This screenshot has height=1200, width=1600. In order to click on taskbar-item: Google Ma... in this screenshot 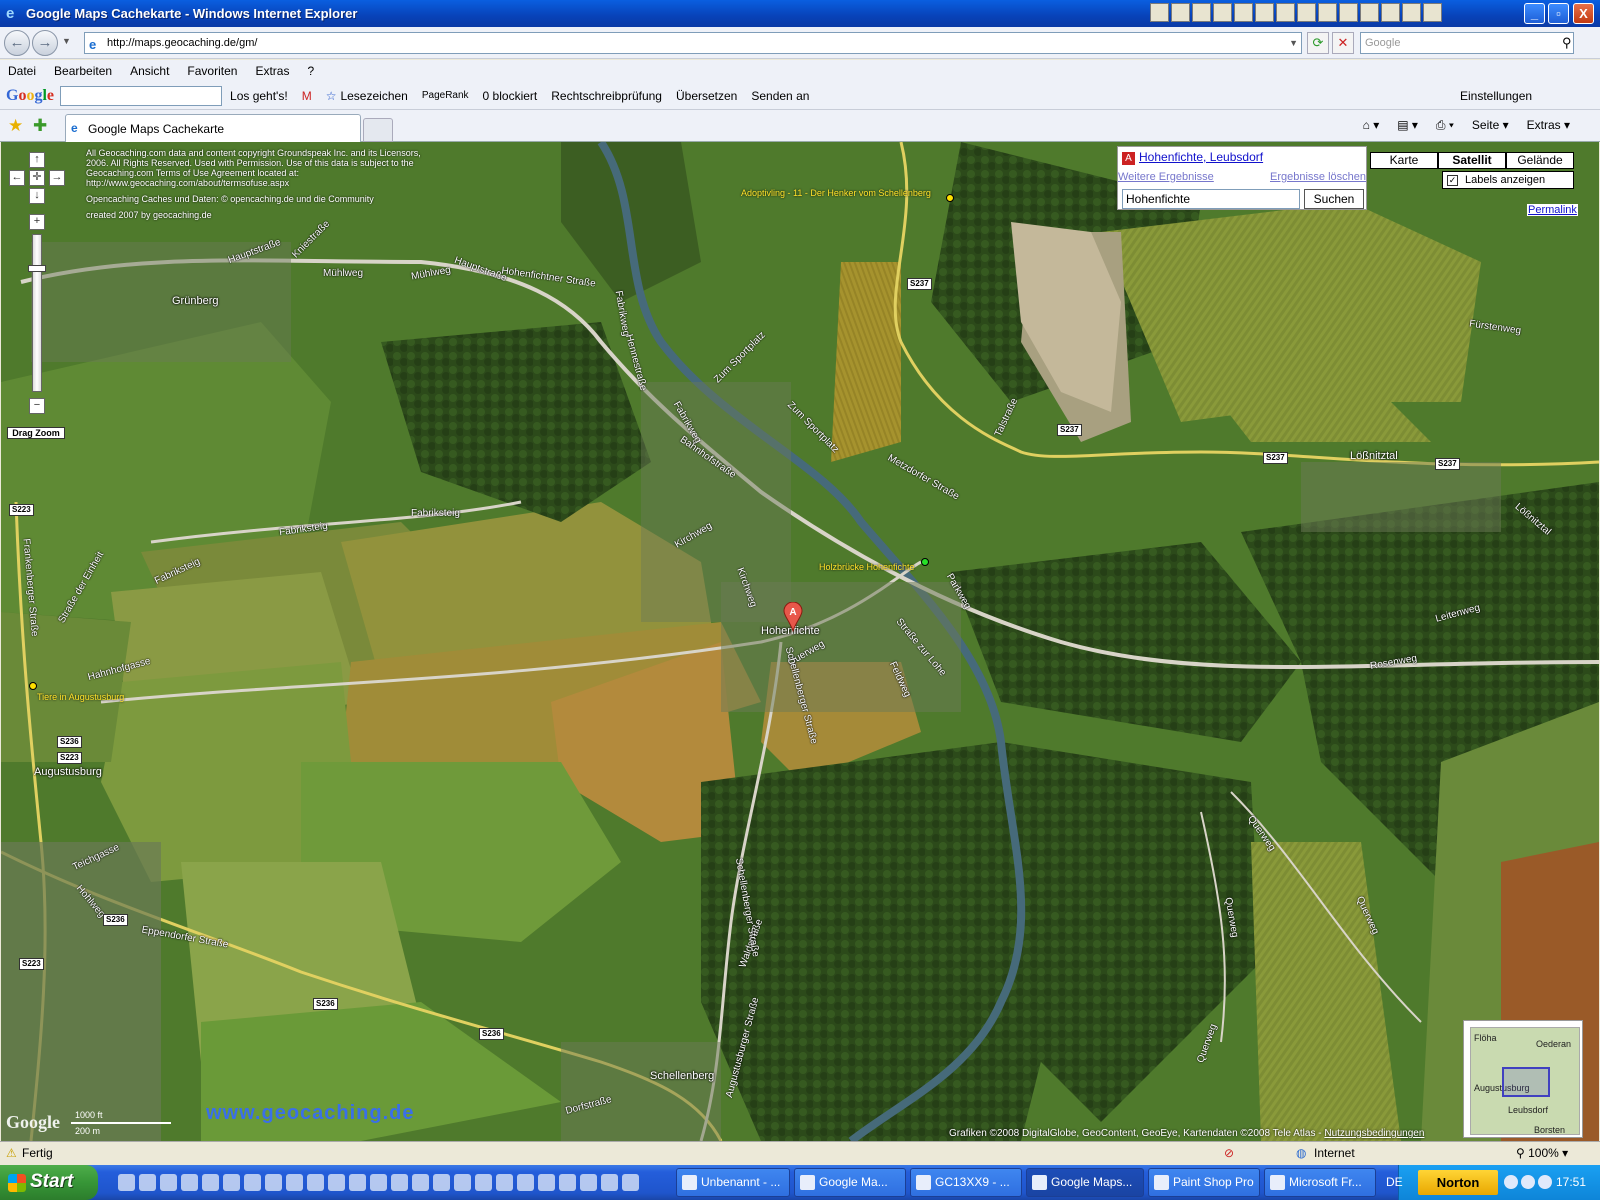, I will do `click(850, 1182)`.